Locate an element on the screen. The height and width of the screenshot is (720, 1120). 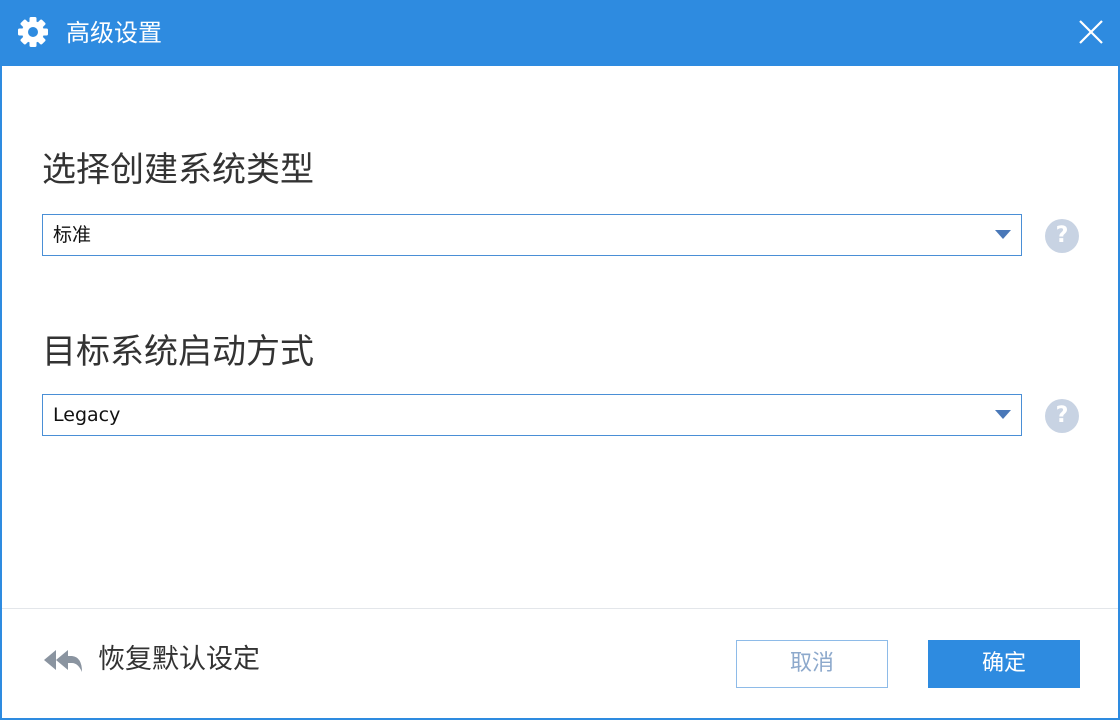
cancel-button: 取消 is located at coordinates (812, 664).